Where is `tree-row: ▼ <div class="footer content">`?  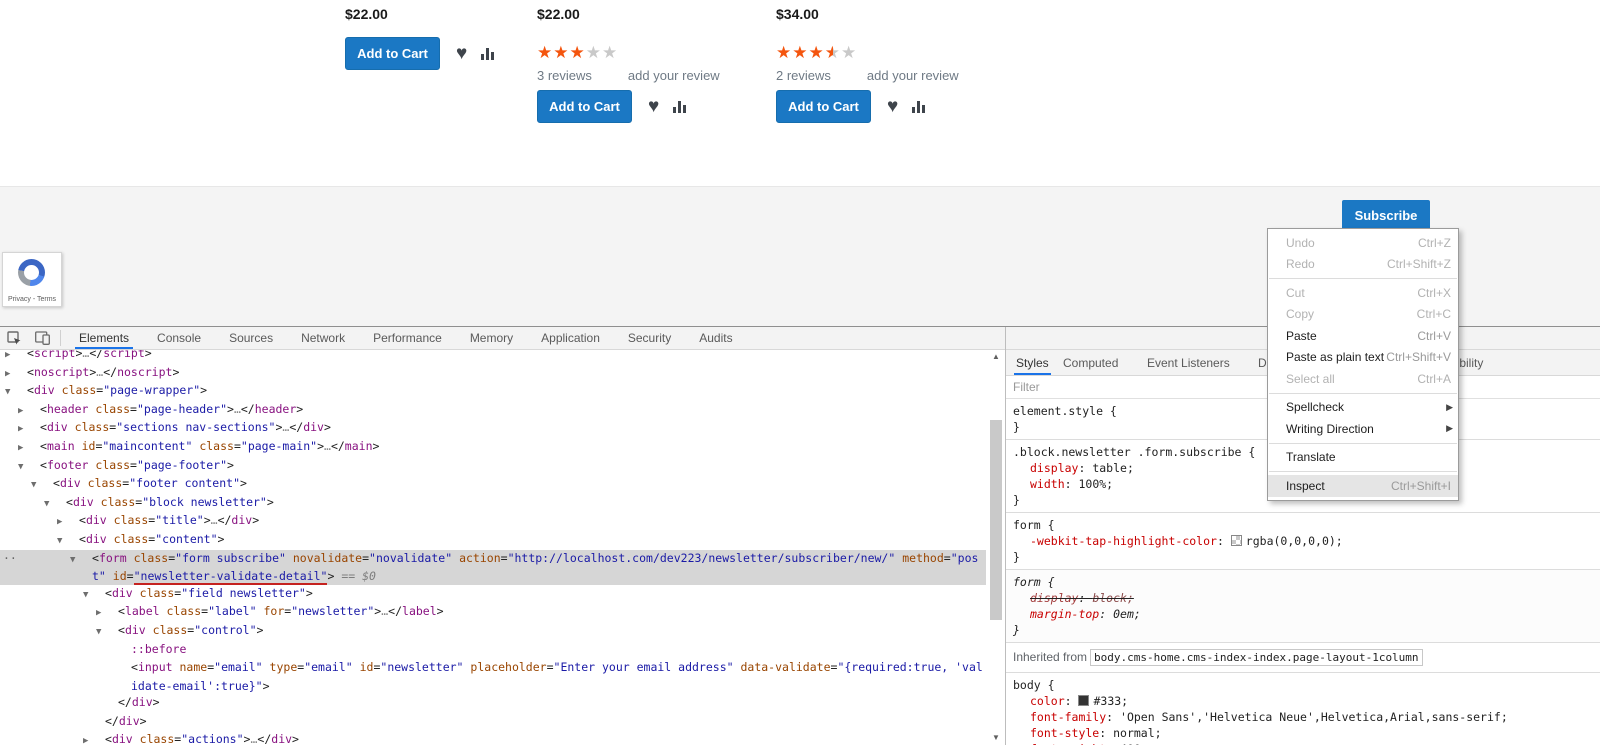 tree-row: ▼ <div class="footer content"> is located at coordinates (493, 484).